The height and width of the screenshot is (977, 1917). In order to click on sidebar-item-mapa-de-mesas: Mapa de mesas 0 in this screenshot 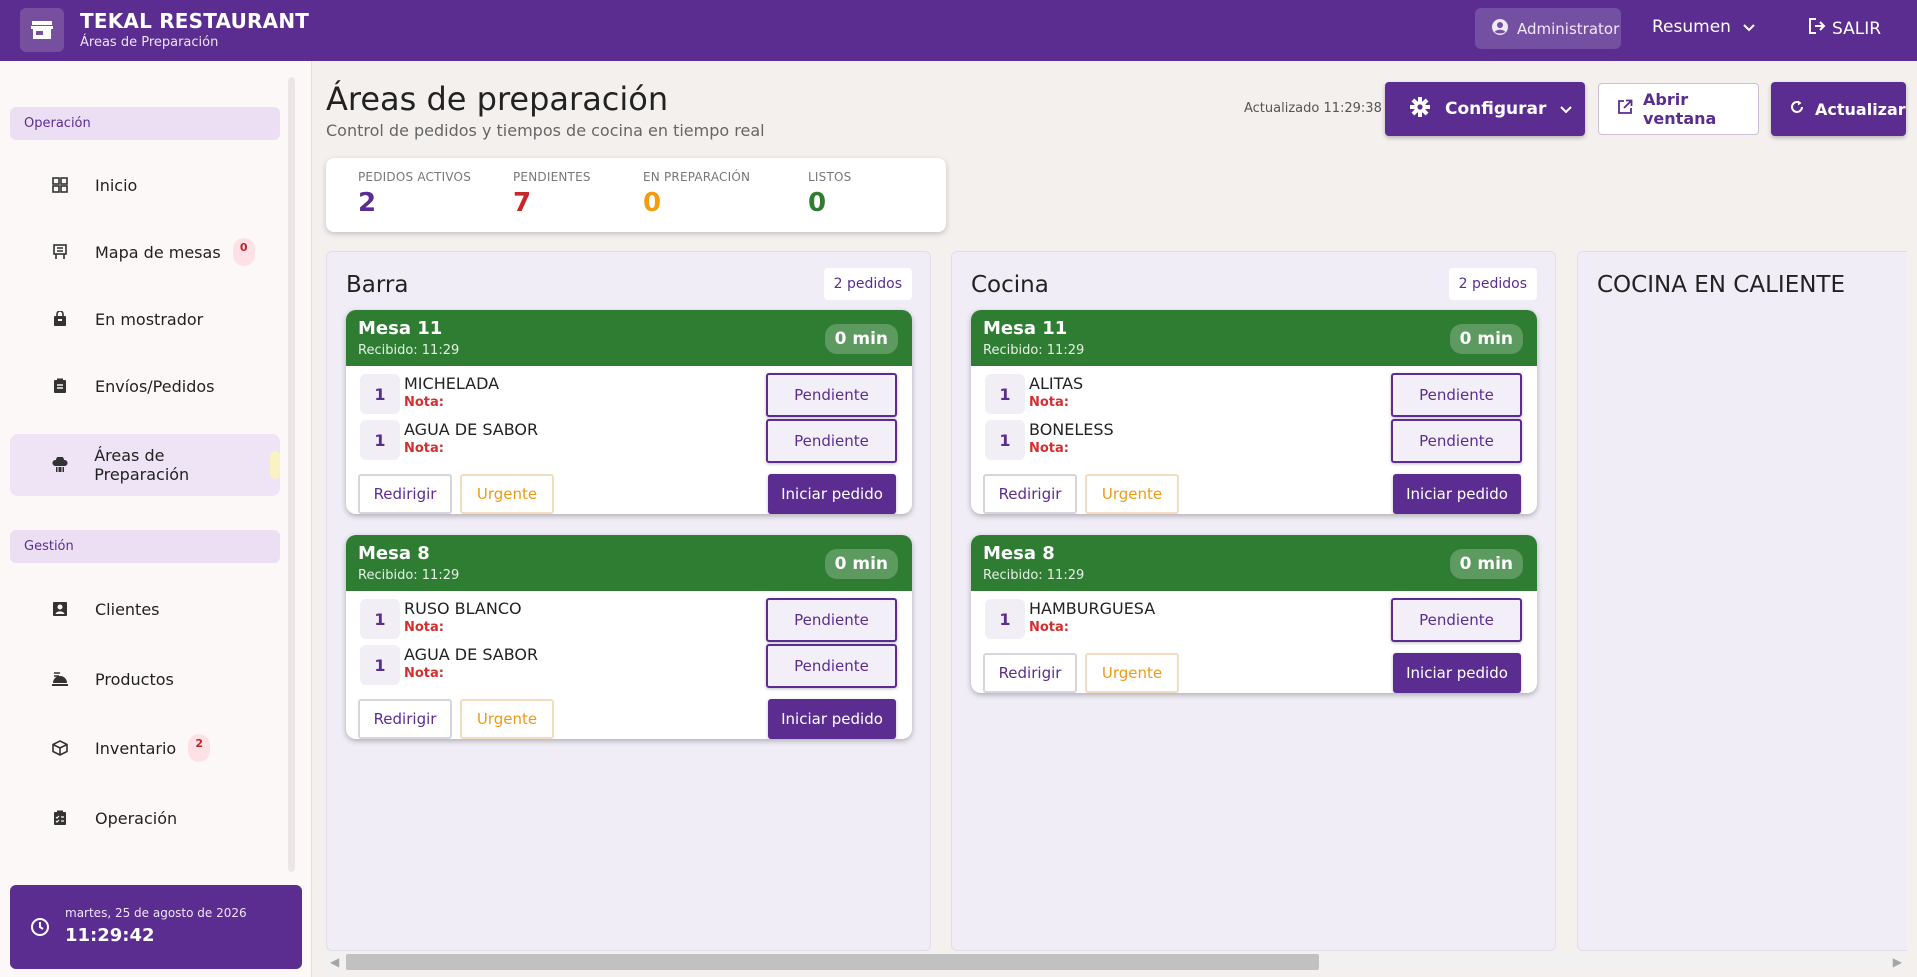, I will do `click(145, 252)`.